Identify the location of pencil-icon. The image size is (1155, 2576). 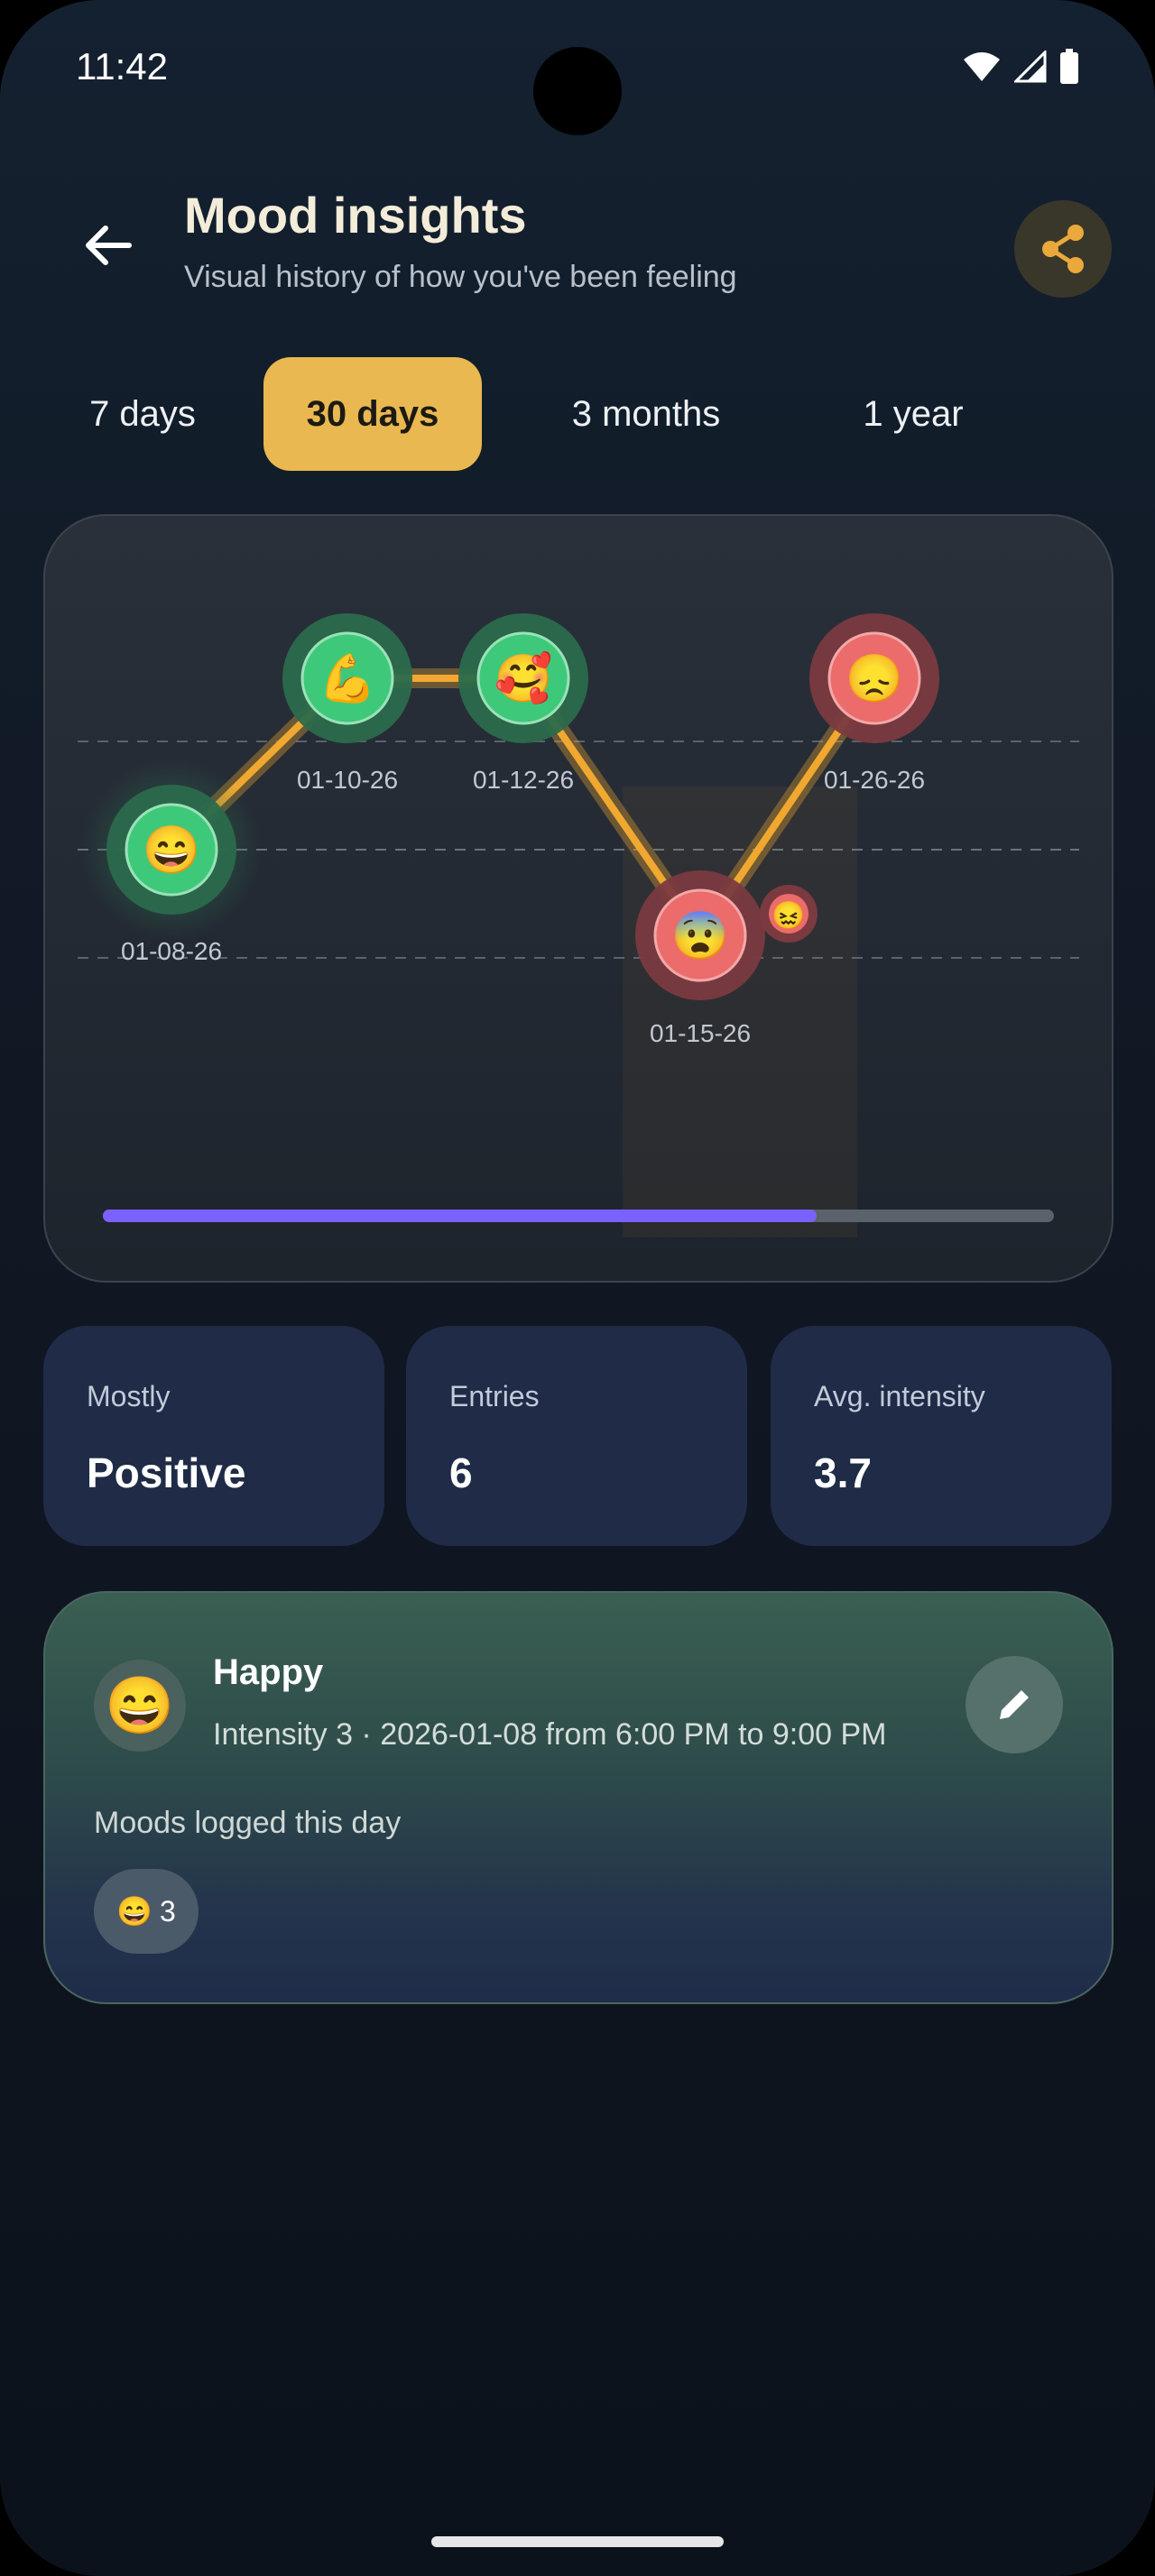
(1016, 1703).